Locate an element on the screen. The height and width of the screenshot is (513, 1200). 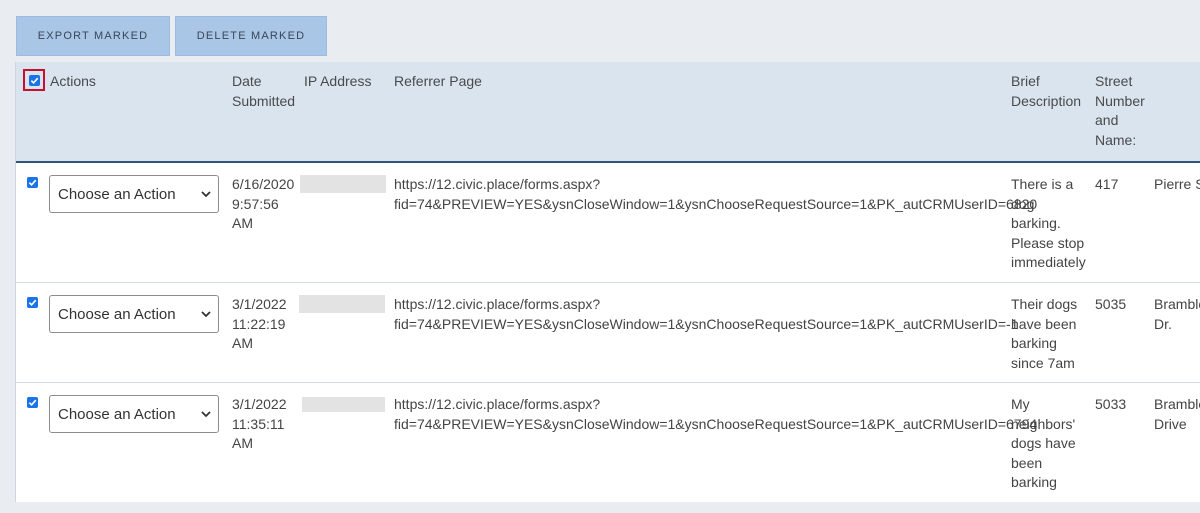
street-number: 5035 is located at coordinates (1111, 304).